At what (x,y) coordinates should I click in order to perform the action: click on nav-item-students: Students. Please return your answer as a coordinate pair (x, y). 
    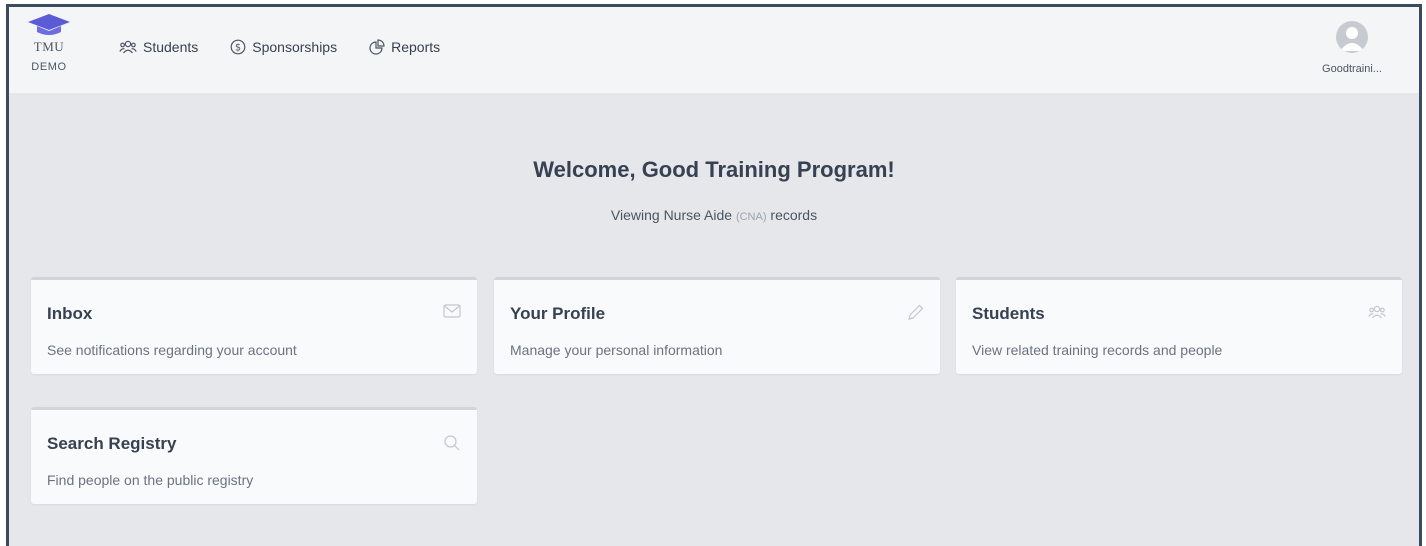
    Looking at the image, I should click on (158, 47).